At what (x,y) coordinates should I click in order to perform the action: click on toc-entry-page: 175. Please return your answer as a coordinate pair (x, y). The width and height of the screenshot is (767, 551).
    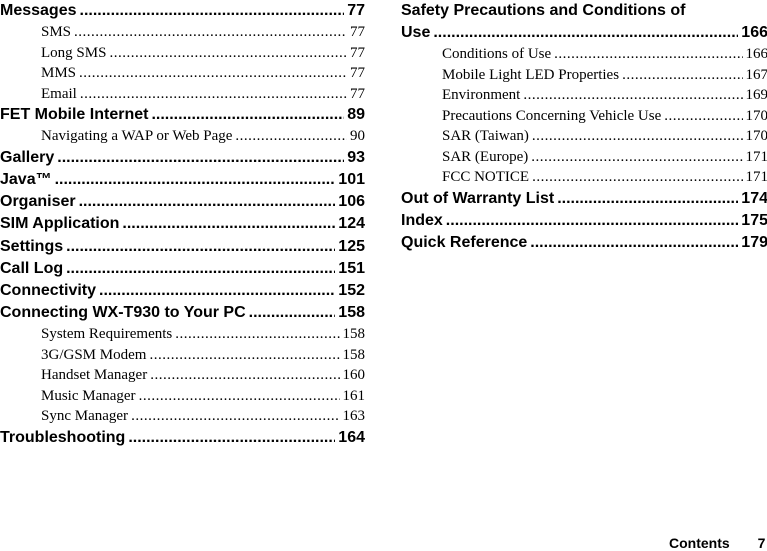
    Looking at the image, I should click on (754, 221).